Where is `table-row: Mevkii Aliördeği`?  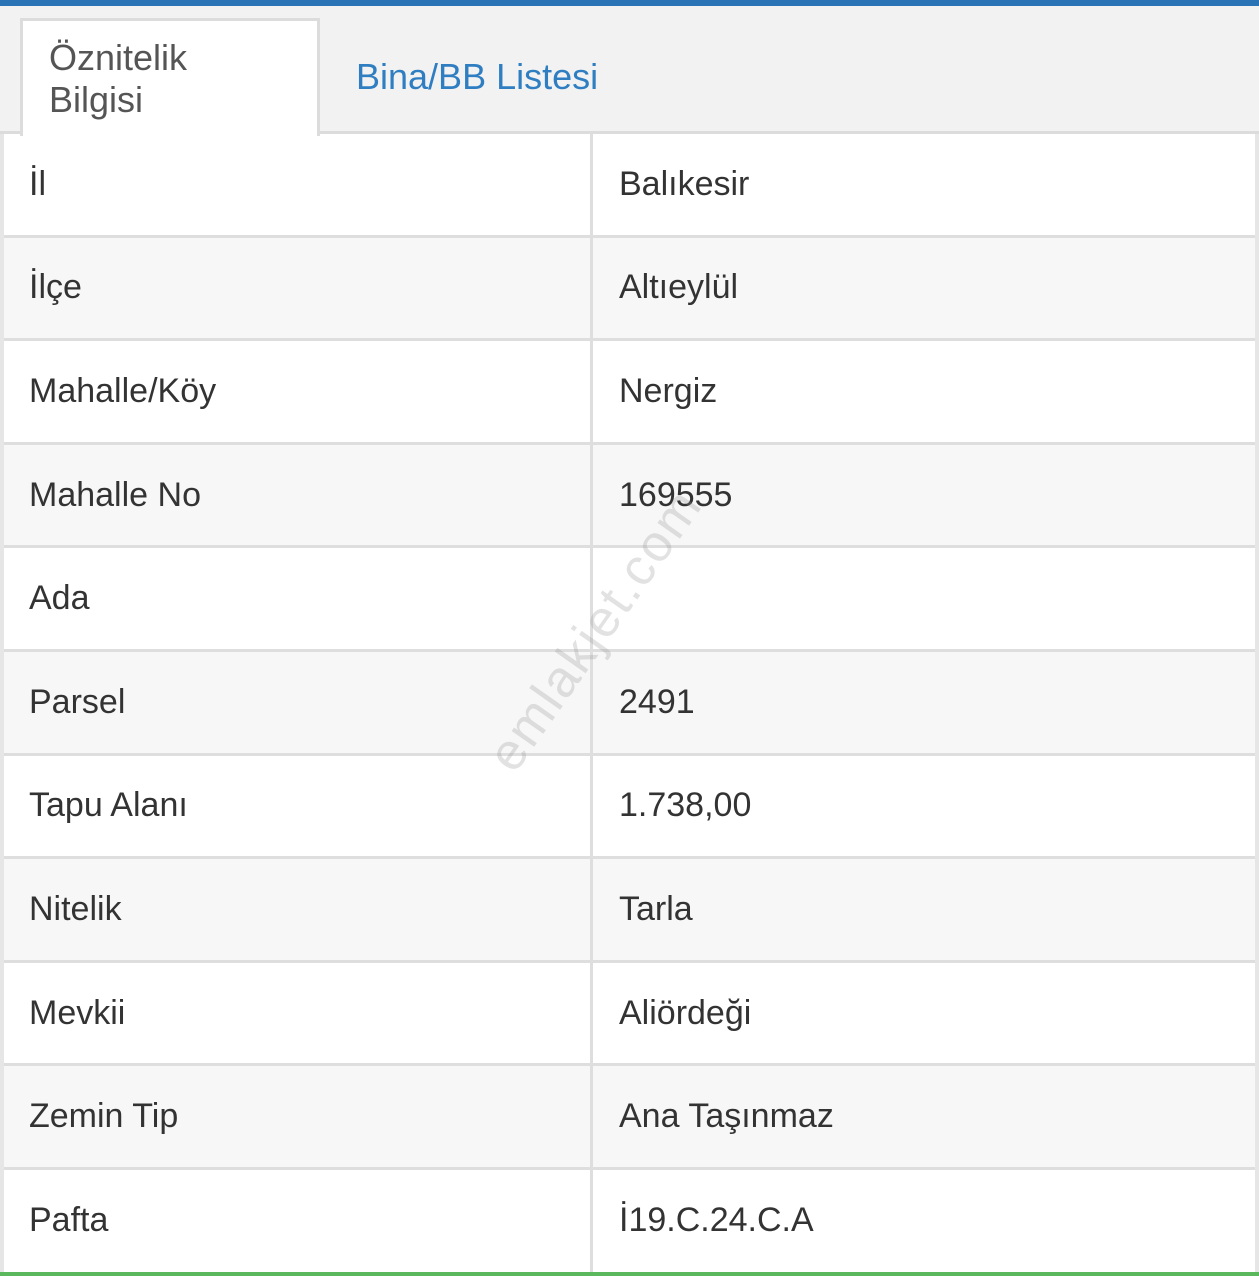 table-row: Mevkii Aliördeği is located at coordinates (629, 1014).